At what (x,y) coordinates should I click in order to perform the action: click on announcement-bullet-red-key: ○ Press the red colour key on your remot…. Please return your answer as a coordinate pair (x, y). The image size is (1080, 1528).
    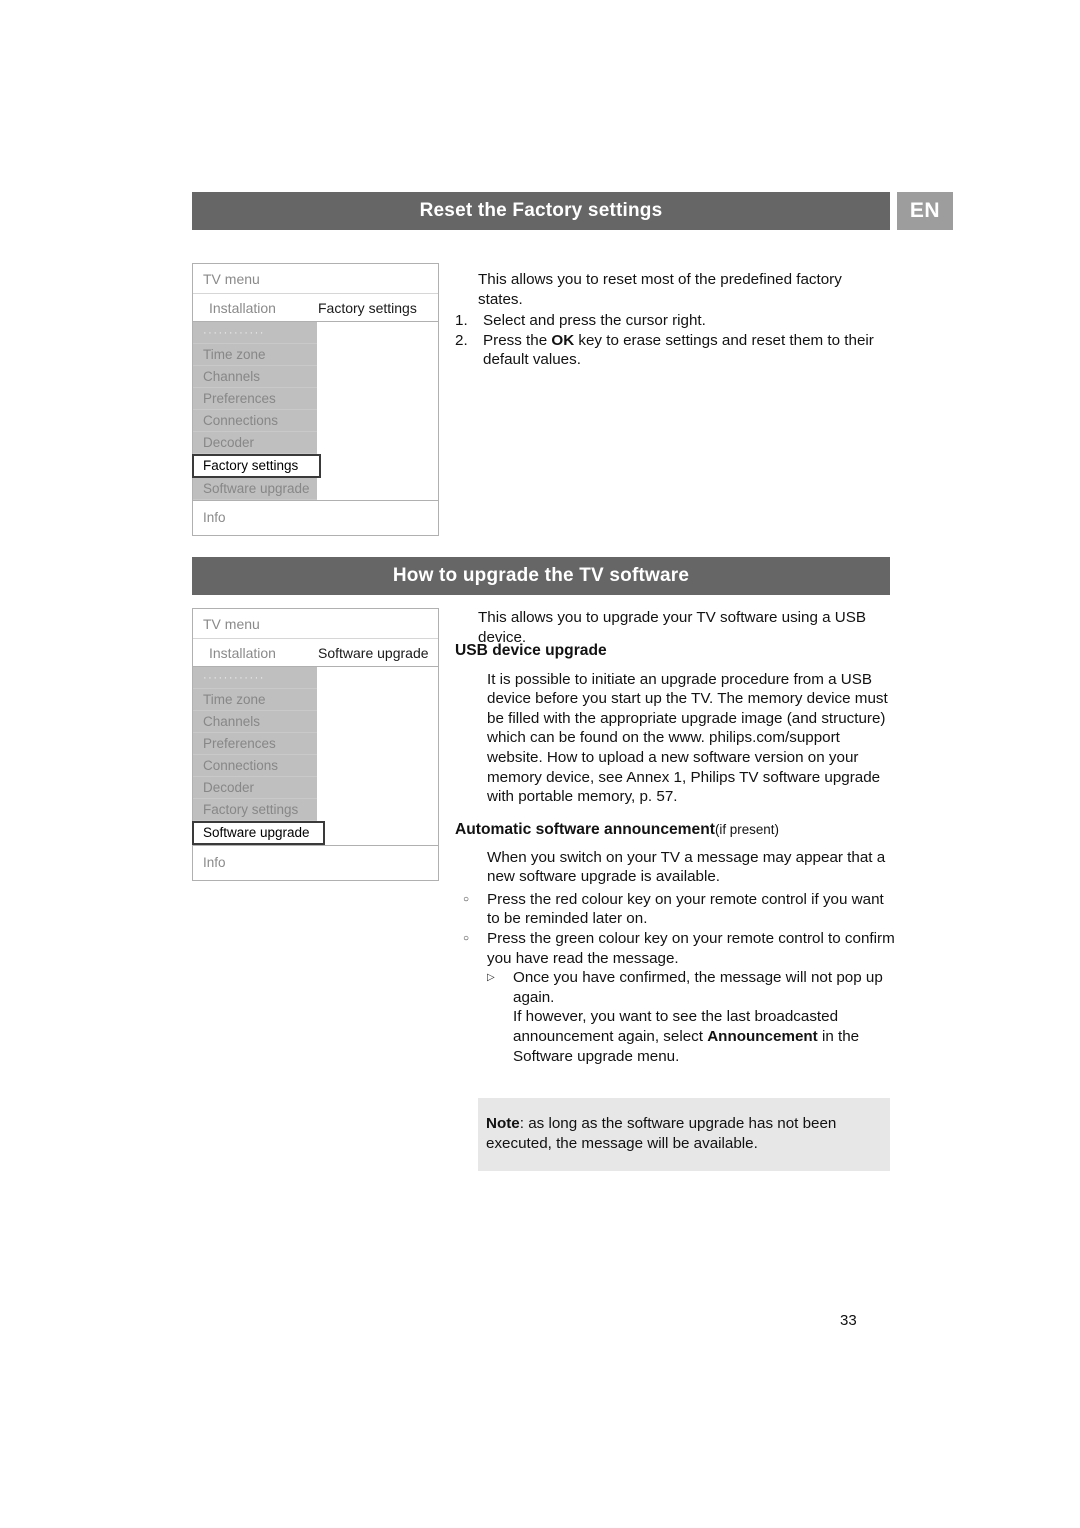
    Looking at the image, I should click on (675, 909).